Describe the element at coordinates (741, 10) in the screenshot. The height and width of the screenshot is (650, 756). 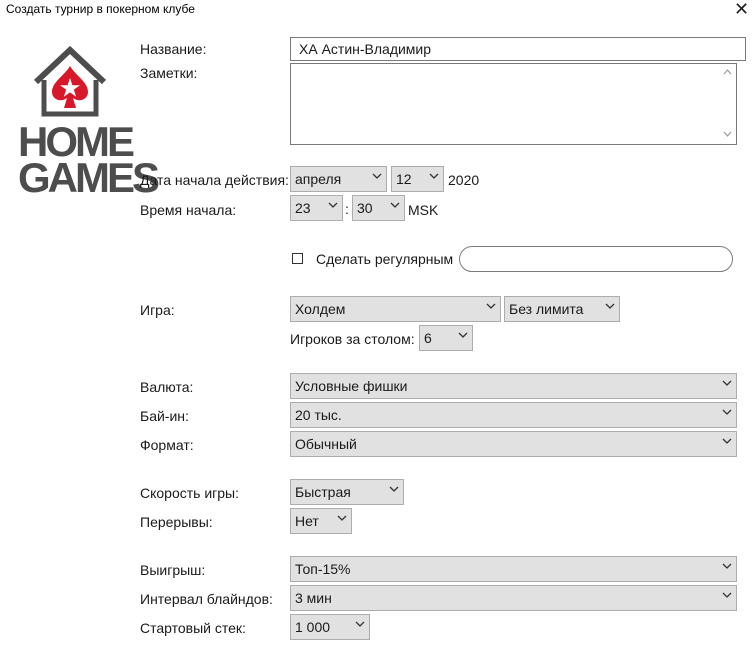
I see `close-icon: ✕` at that location.